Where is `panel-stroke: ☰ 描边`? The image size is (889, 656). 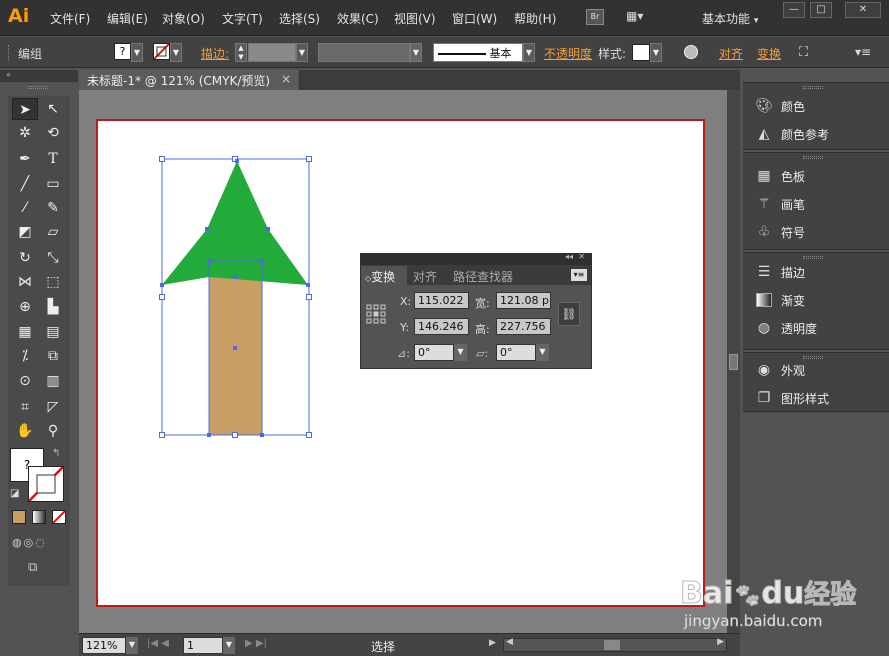
panel-stroke: ☰ 描边 is located at coordinates (779, 272).